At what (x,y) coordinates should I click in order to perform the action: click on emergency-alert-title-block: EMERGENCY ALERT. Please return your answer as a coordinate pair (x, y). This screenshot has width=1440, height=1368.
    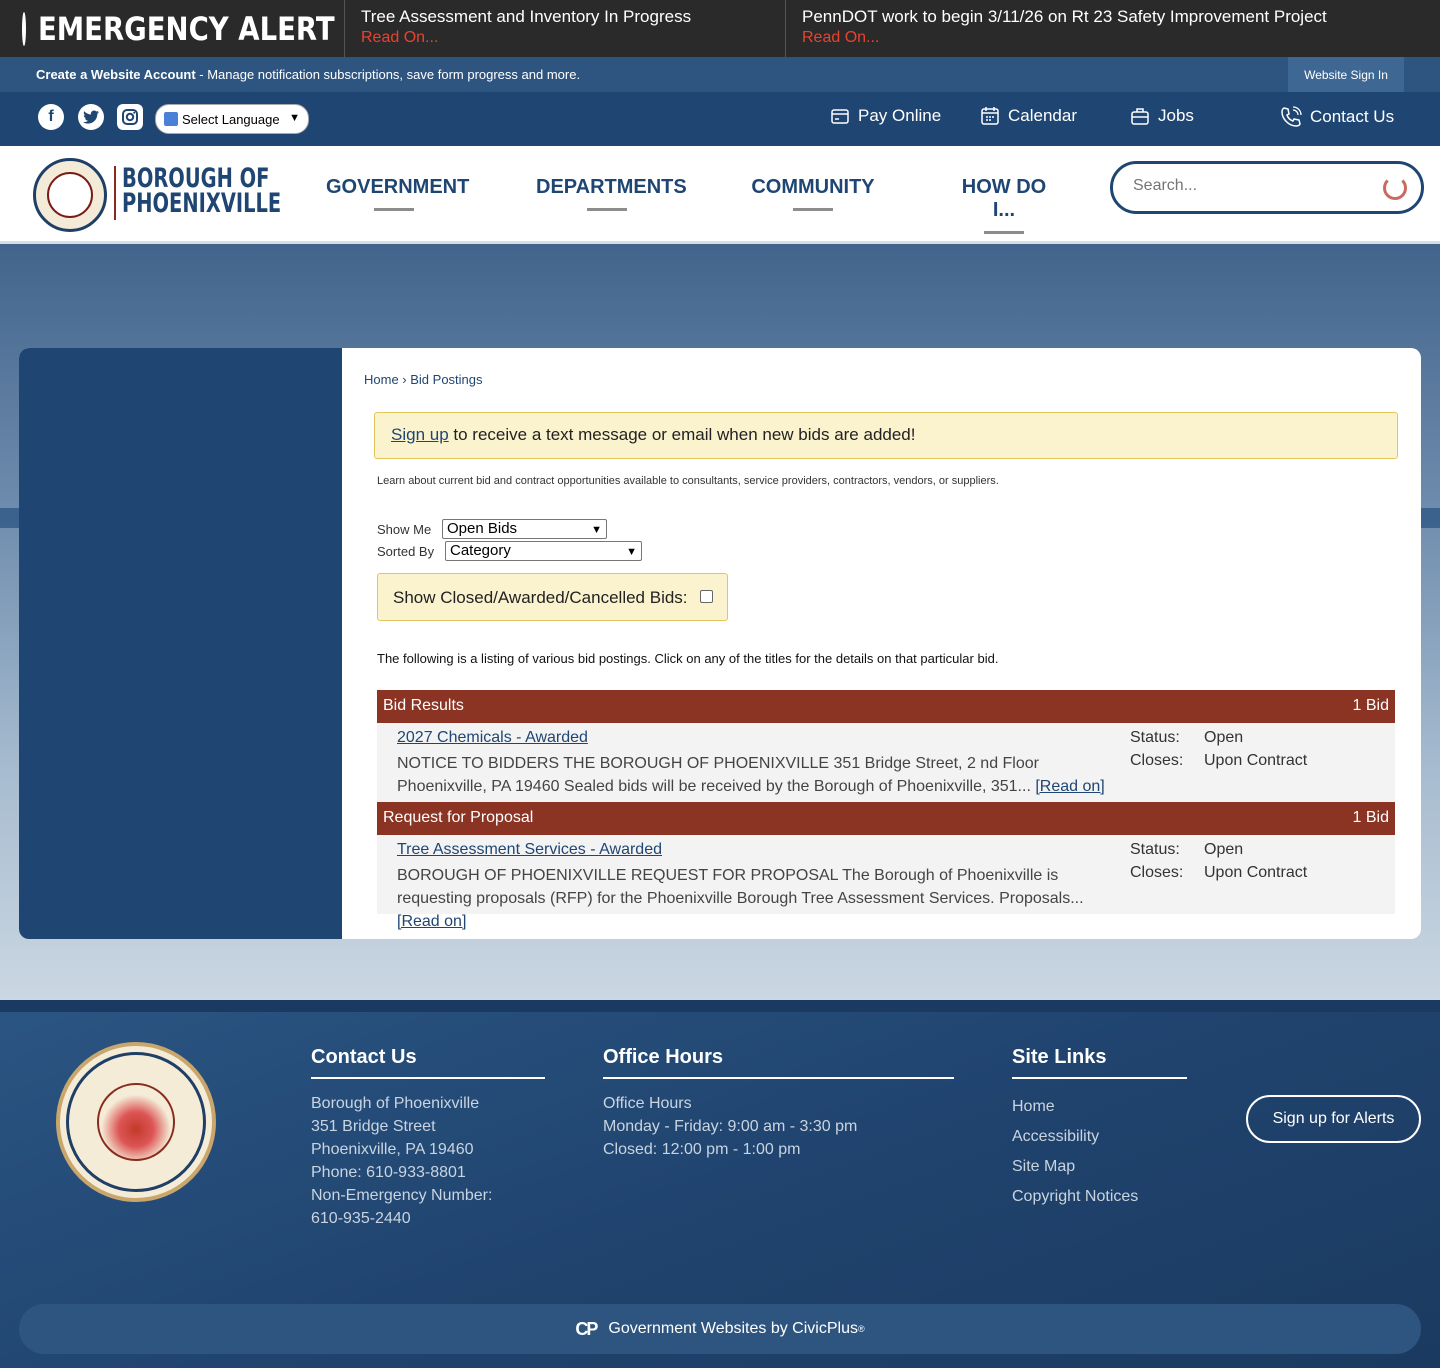
    Looking at the image, I should click on (172, 28).